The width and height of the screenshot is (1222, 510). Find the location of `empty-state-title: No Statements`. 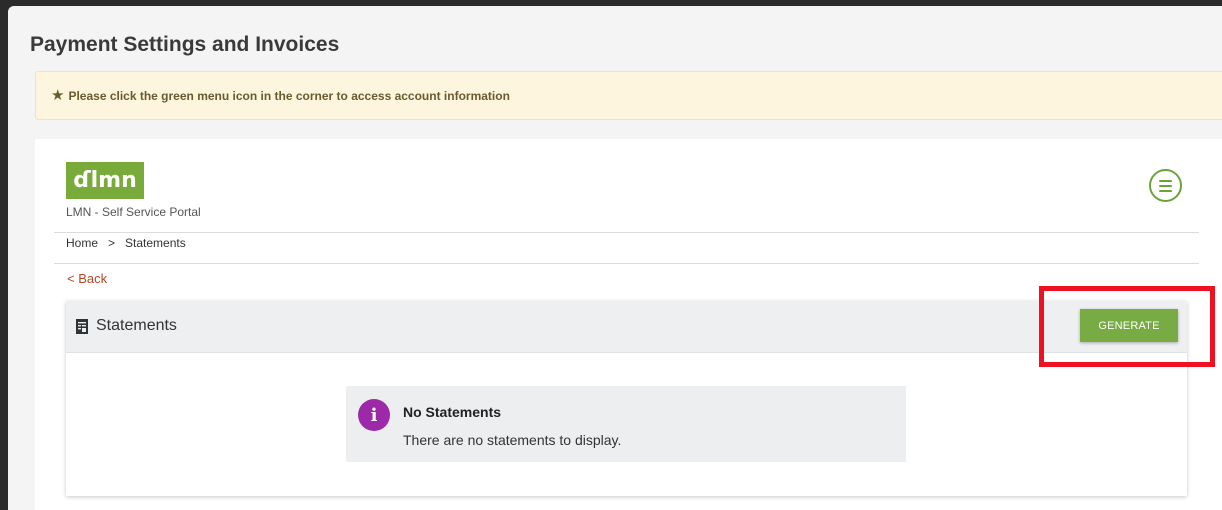

empty-state-title: No Statements is located at coordinates (452, 412).